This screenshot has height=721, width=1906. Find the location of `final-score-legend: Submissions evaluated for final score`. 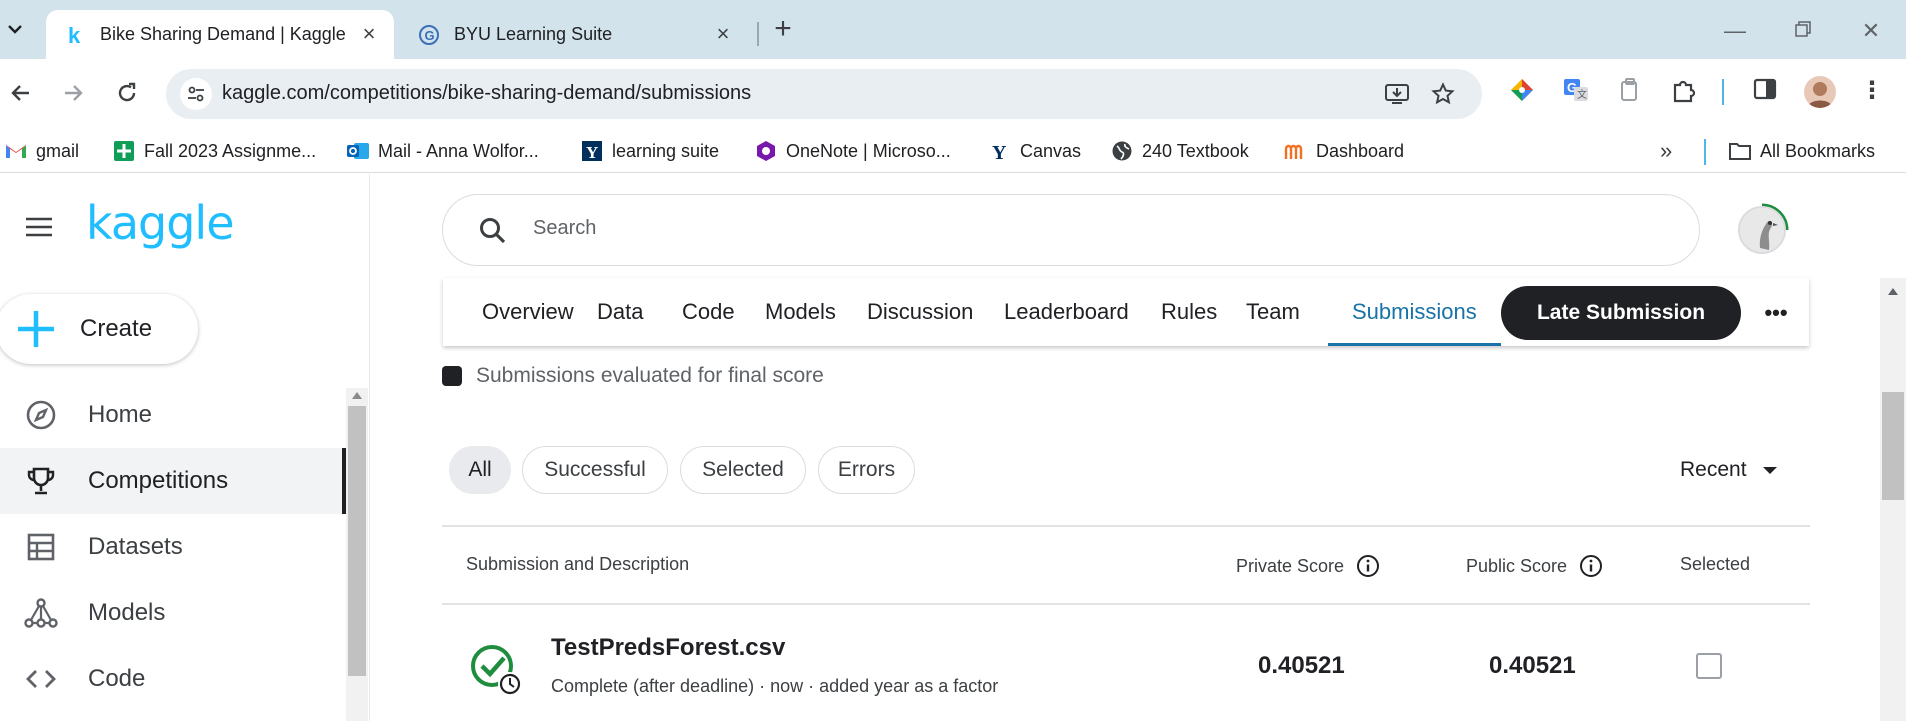

final-score-legend: Submissions evaluated for final score is located at coordinates (633, 376).